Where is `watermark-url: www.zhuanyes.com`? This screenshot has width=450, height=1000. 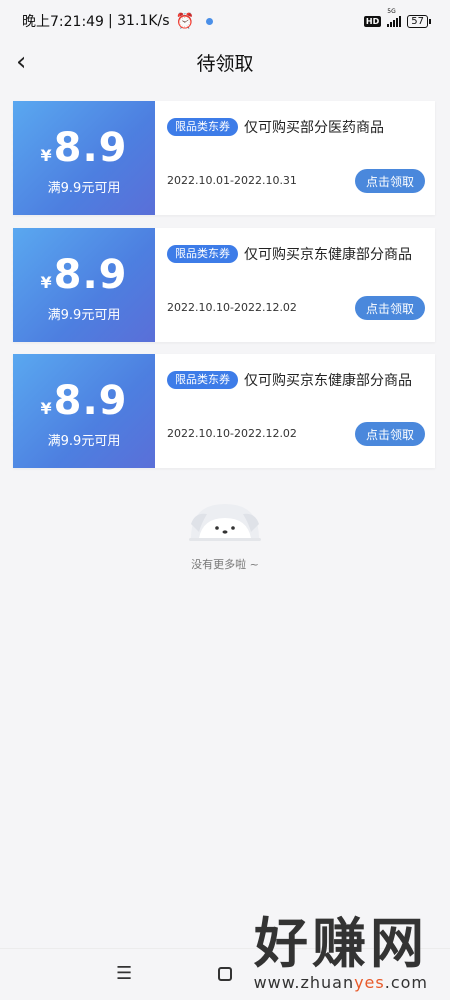
watermark-url: www.zhuanyes.com is located at coordinates (340, 982).